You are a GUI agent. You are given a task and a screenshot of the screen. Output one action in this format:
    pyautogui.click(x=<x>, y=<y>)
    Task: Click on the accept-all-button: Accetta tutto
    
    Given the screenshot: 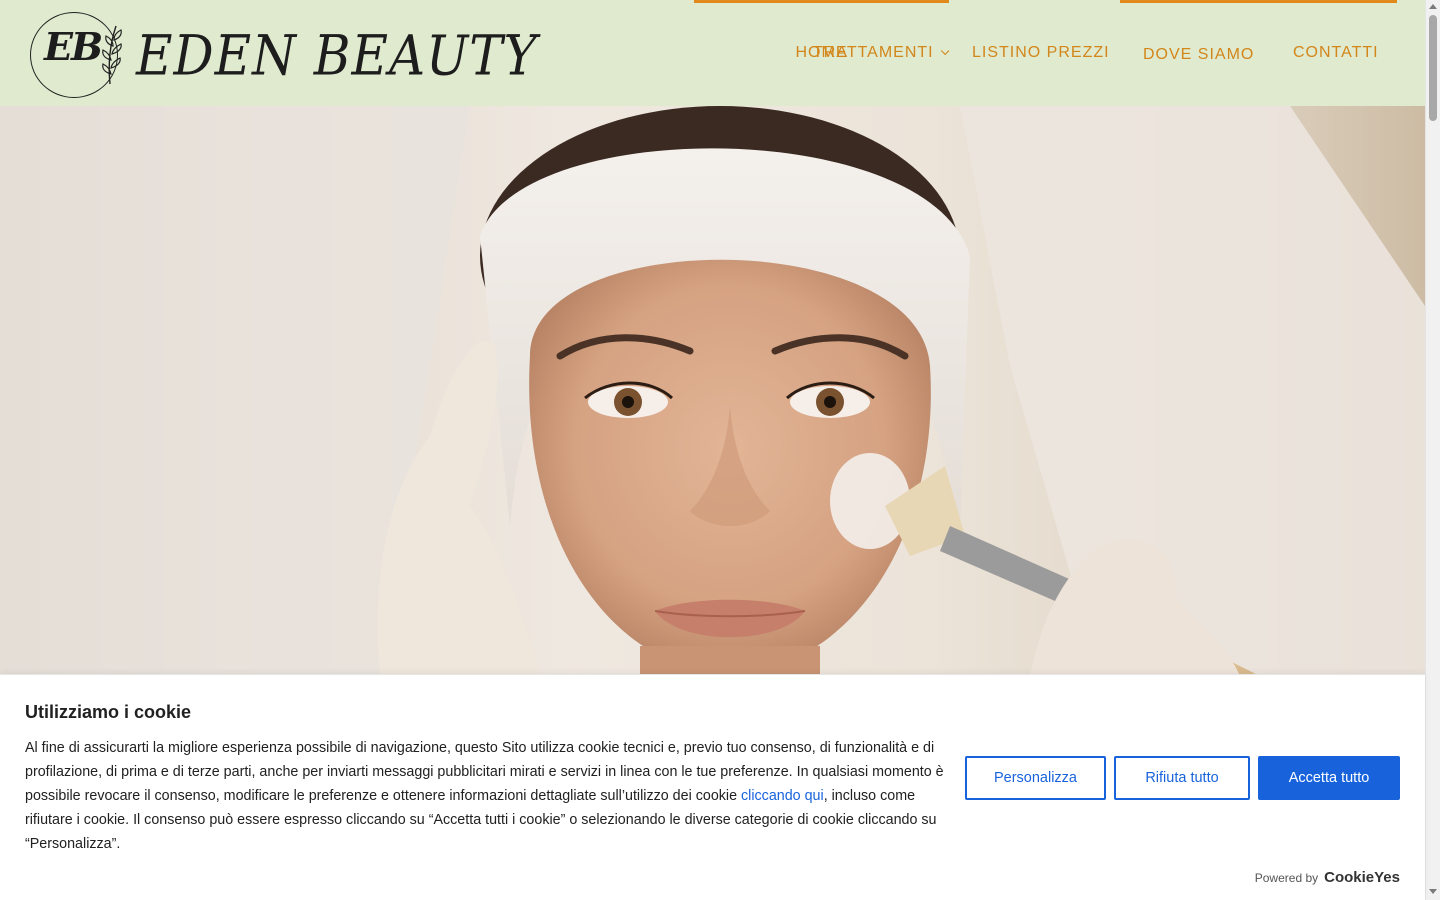 What is the action you would take?
    pyautogui.click(x=1329, y=778)
    